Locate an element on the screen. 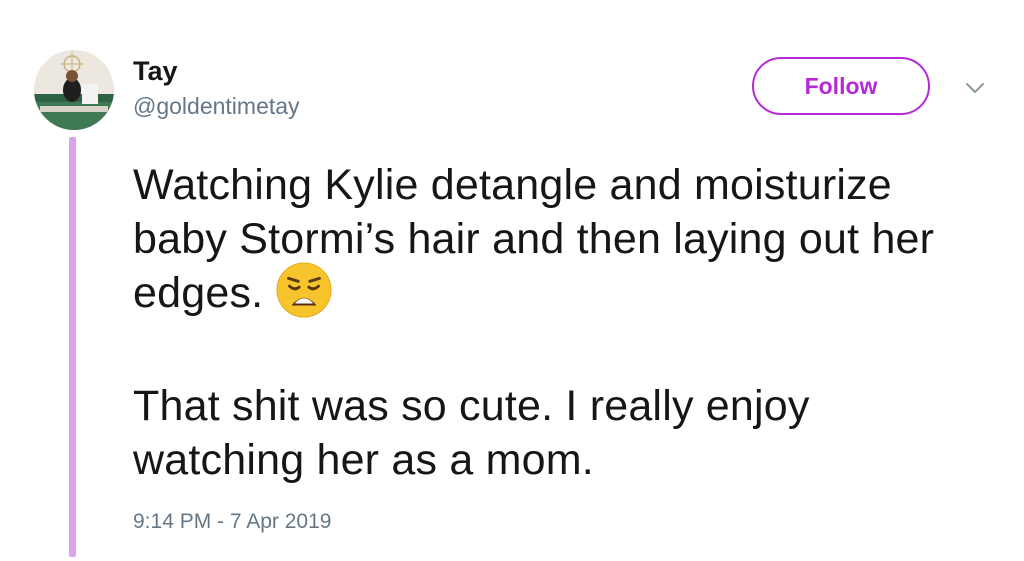  weary-face-emoji-icon is located at coordinates (304, 290).